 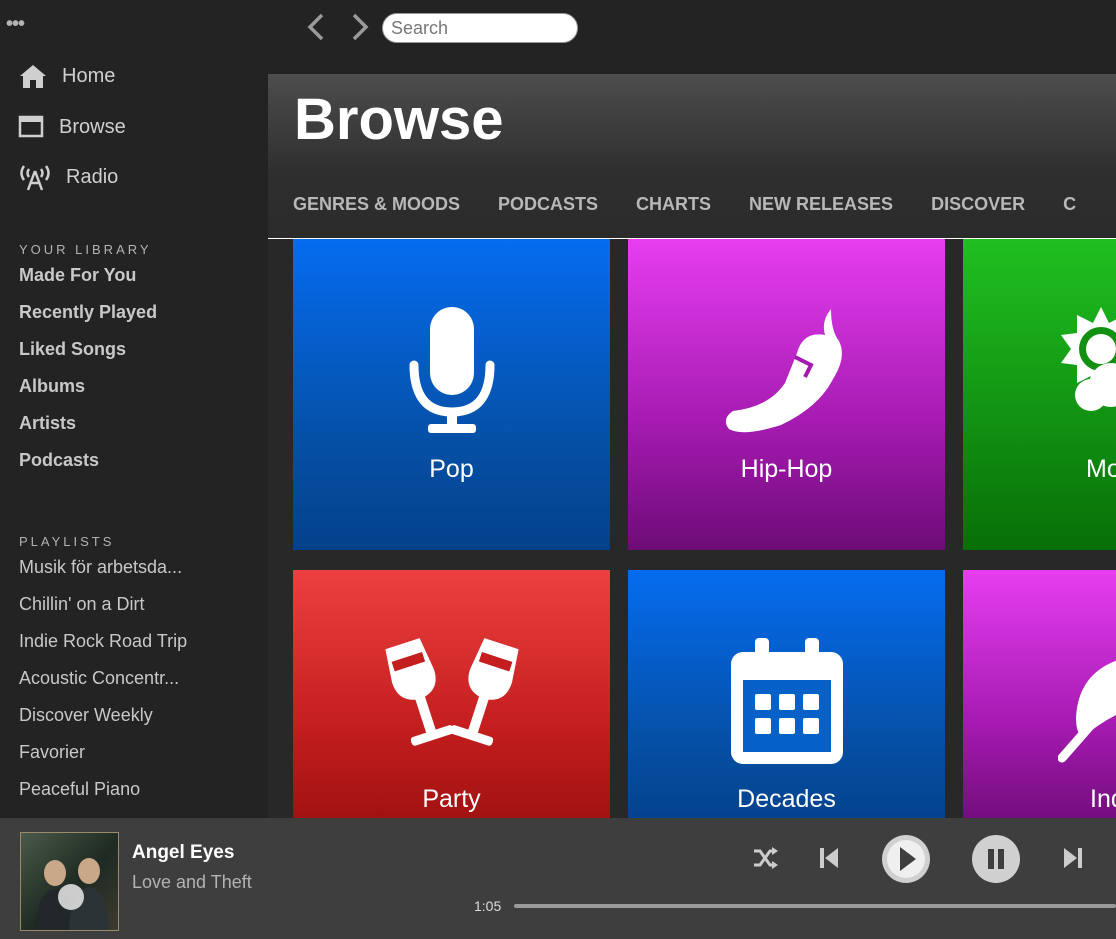 What do you see at coordinates (399, 119) in the screenshot?
I see `page-title: Browse` at bounding box center [399, 119].